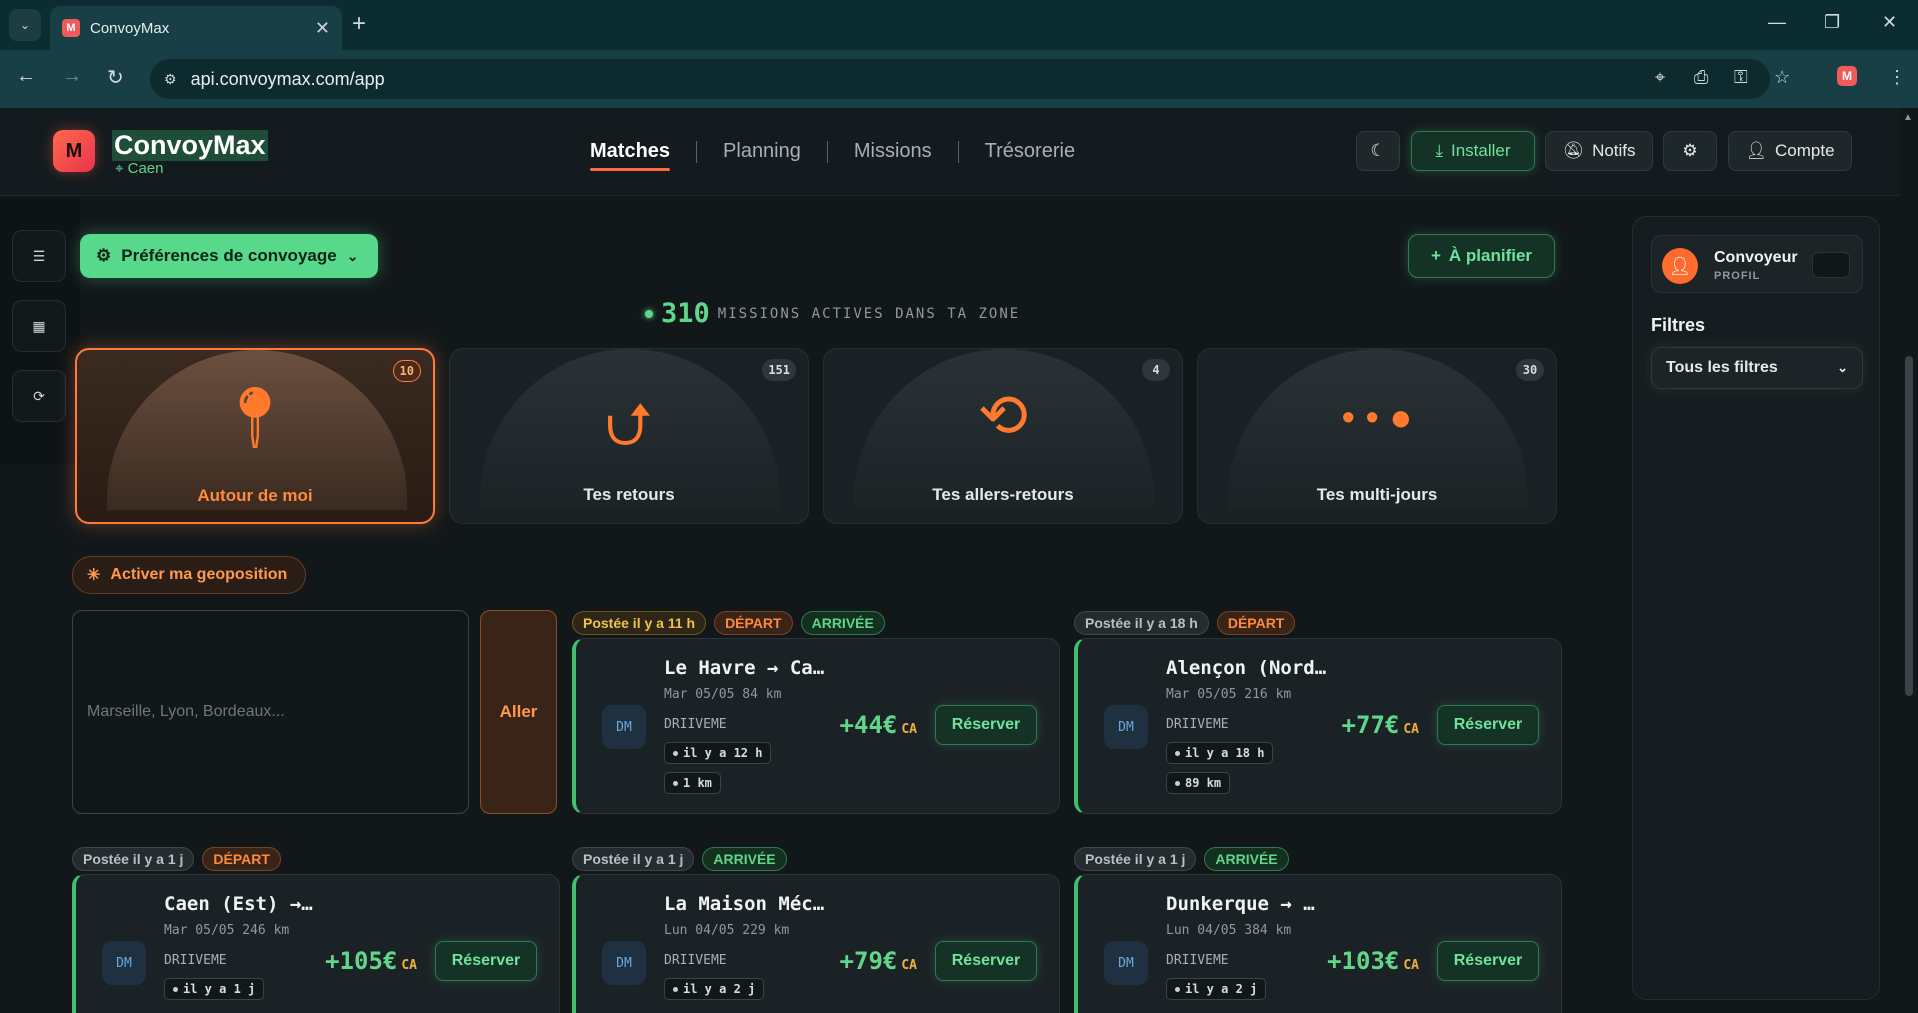 This screenshot has height=1013, width=1918. I want to click on distance-chip-label: 1 km, so click(697, 783).